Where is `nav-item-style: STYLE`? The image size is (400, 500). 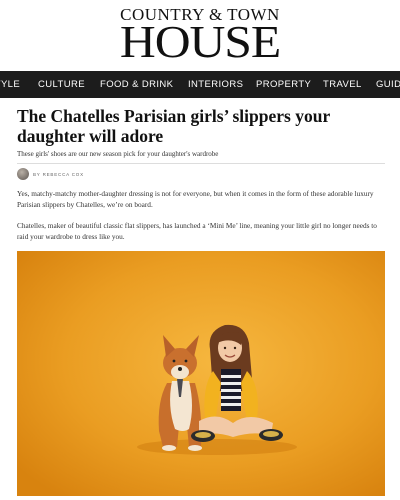
nav-item-style: STYLE is located at coordinates (10, 84).